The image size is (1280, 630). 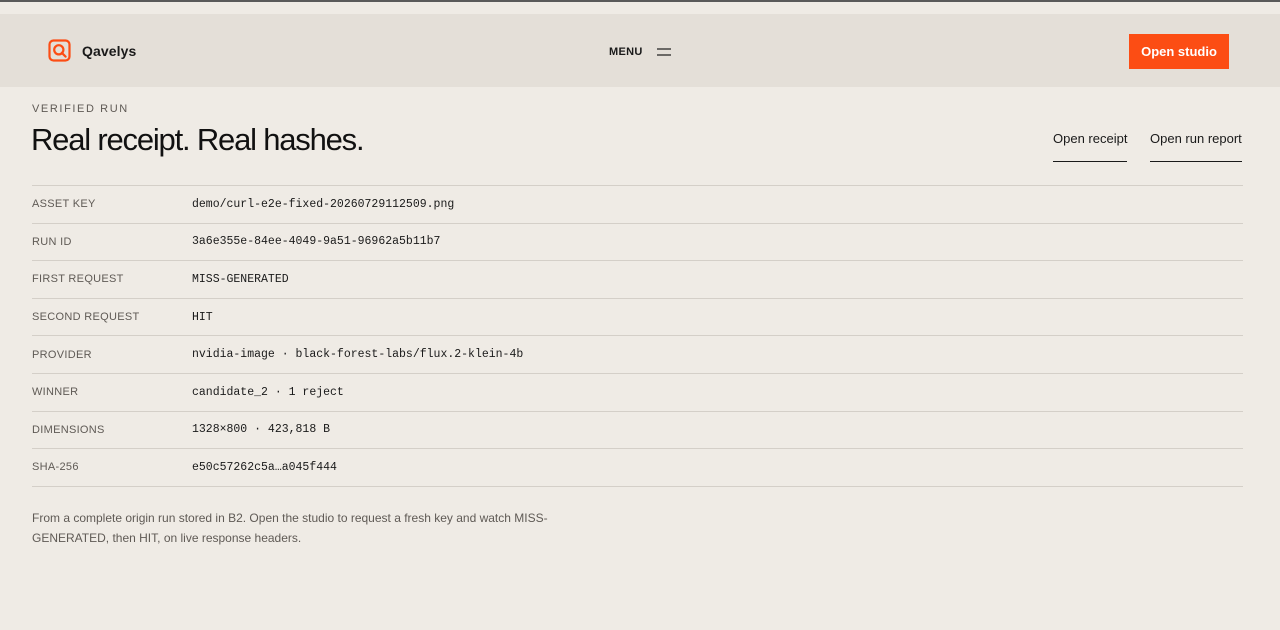 What do you see at coordinates (80, 109) in the screenshot?
I see `section-eyebrow: VERIFIED RUN` at bounding box center [80, 109].